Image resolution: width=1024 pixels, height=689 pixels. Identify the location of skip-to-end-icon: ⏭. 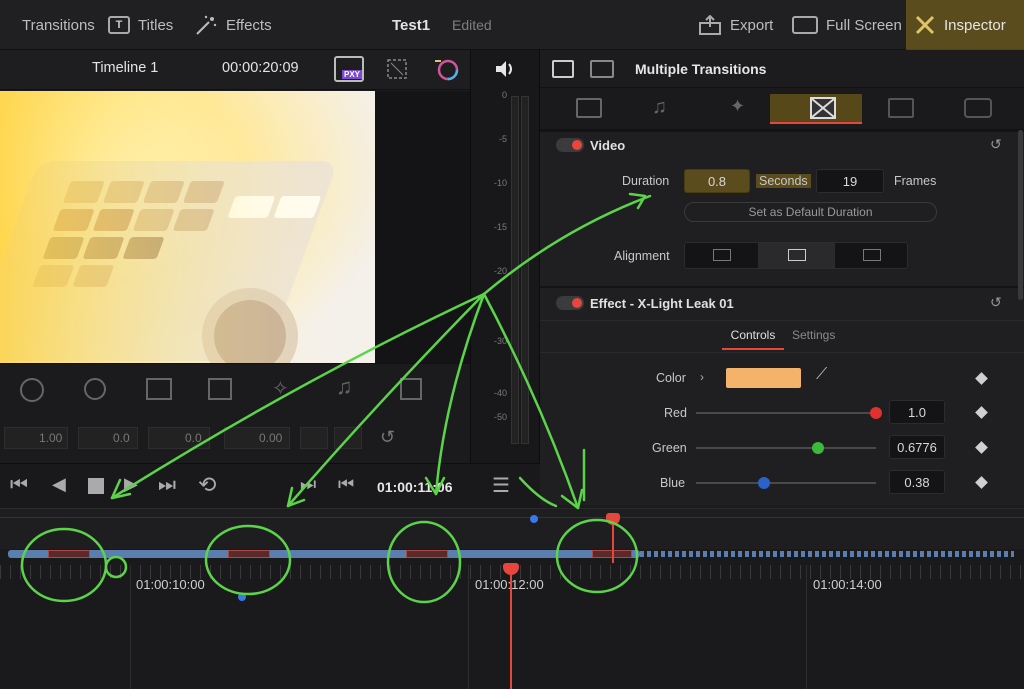
(167, 485).